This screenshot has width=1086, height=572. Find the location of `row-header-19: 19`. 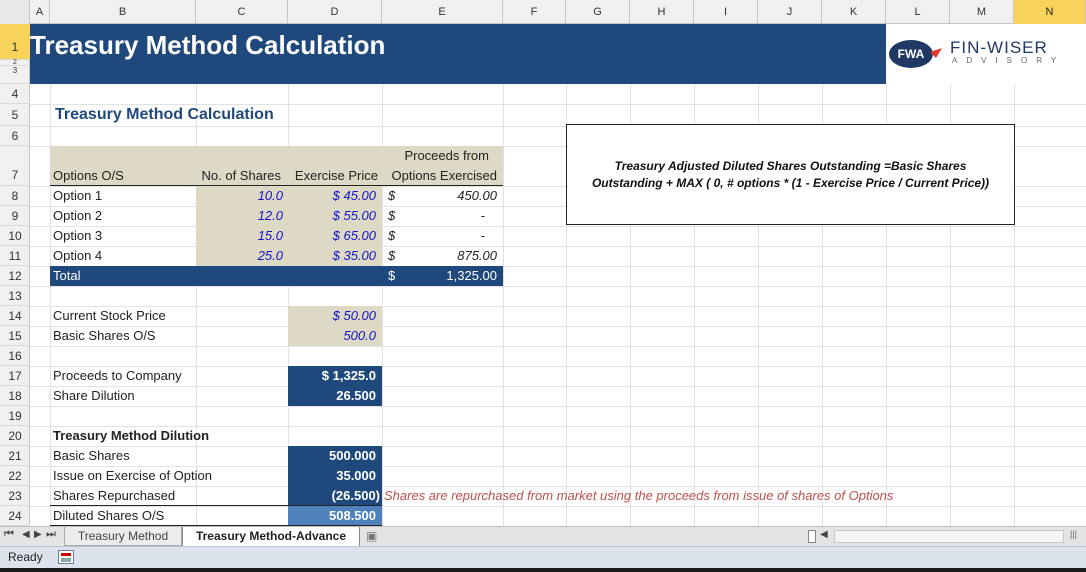

row-header-19: 19 is located at coordinates (15, 416).